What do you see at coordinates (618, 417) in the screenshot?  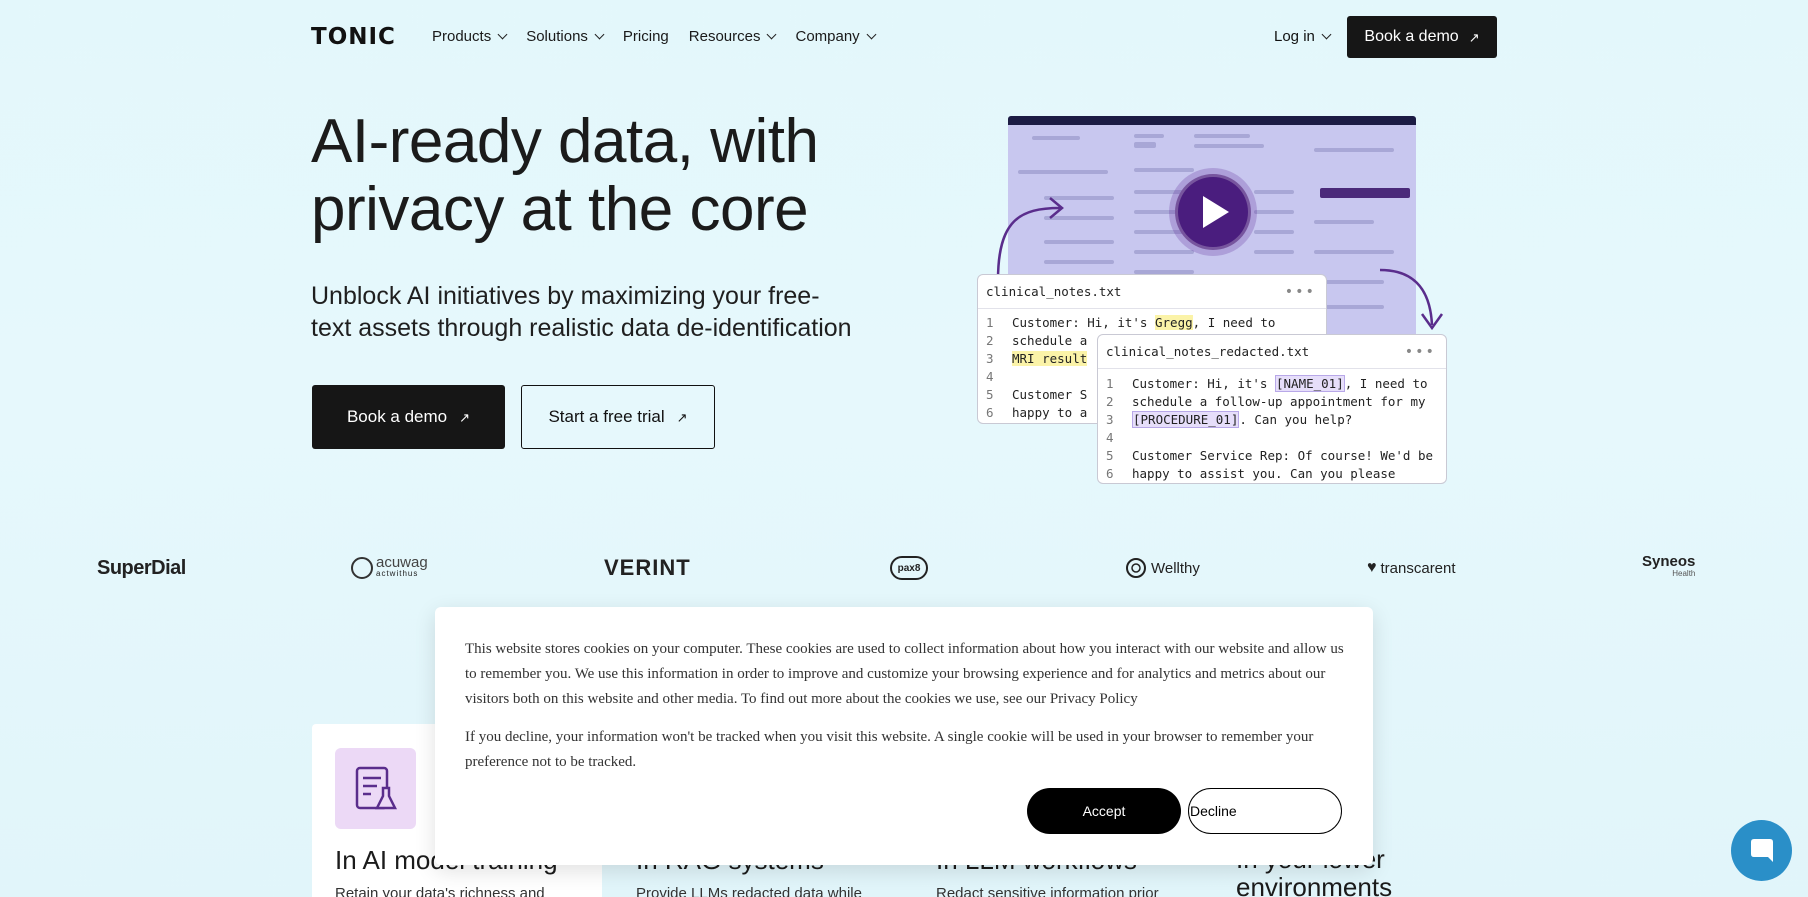 I see `start-free-trial-button: Start a free trial ↗` at bounding box center [618, 417].